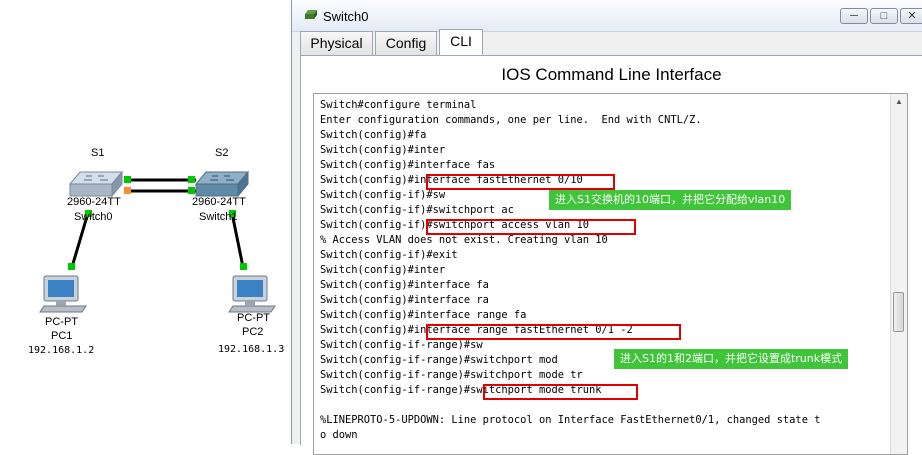  What do you see at coordinates (670, 200) in the screenshot?
I see `annotation-note: 进入S1交换机的10端口，并把它分配给vlan10` at bounding box center [670, 200].